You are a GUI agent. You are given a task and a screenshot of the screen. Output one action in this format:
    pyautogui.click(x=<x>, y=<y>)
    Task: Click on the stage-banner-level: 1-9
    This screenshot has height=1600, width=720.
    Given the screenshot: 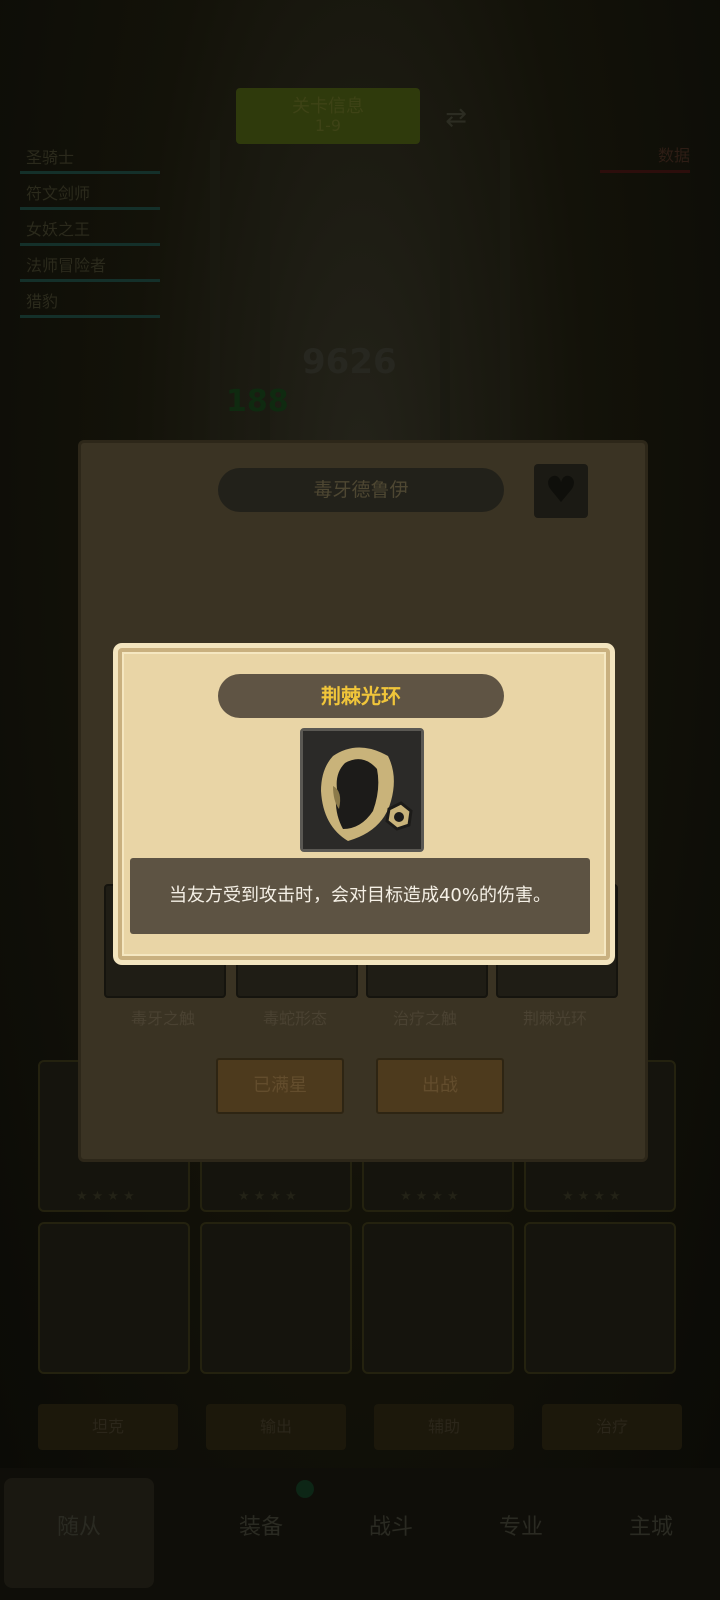 What is the action you would take?
    pyautogui.click(x=328, y=125)
    